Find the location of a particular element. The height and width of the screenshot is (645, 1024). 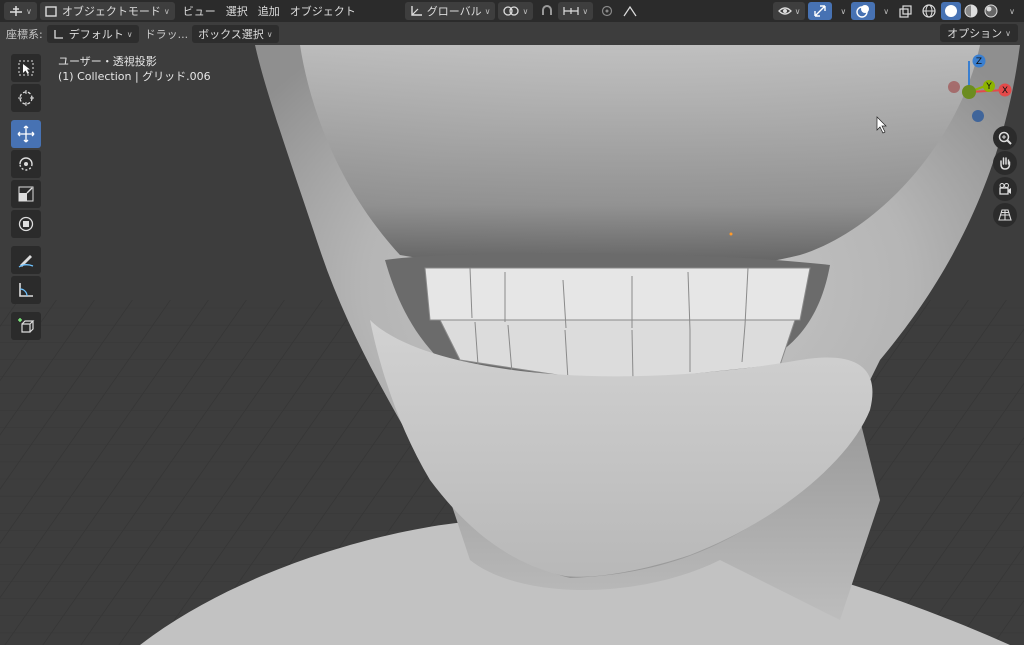

tool-rotate is located at coordinates (26, 164).